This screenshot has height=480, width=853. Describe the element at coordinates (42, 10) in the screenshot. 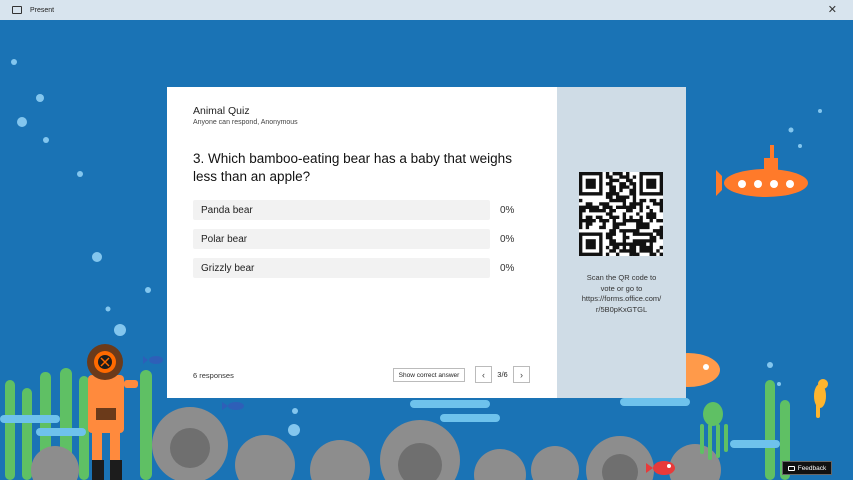

I see `window-title: Present` at that location.